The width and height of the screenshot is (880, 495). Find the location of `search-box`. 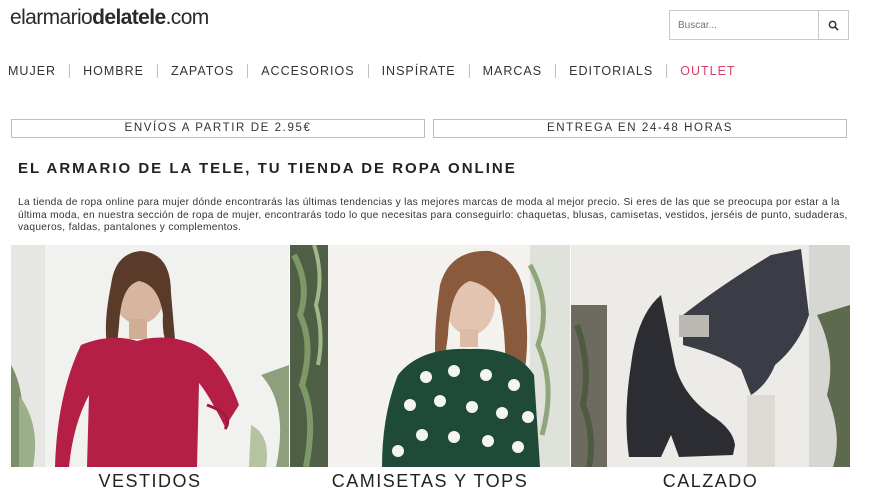

search-box is located at coordinates (759, 25).